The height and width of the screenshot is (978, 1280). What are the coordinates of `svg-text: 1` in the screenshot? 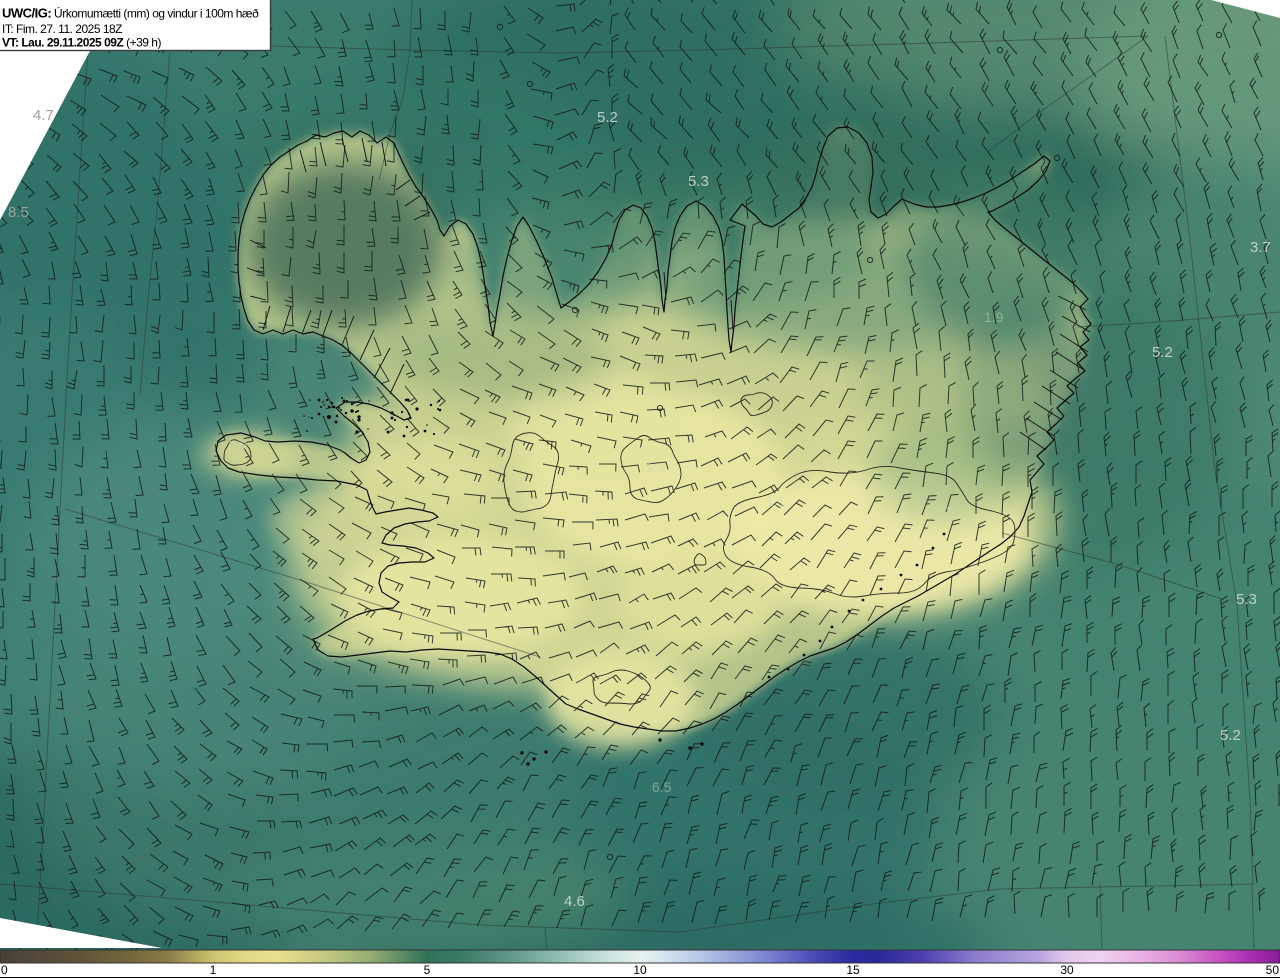 It's located at (213, 970).